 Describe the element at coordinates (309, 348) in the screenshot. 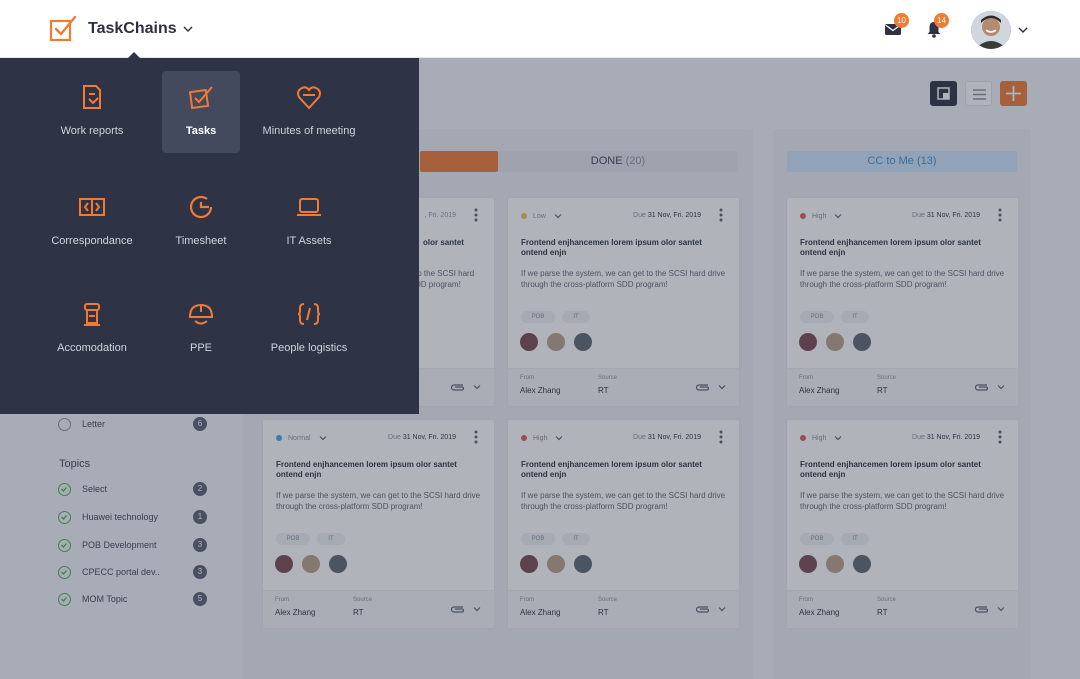

I see `app-label: People logistics` at that location.